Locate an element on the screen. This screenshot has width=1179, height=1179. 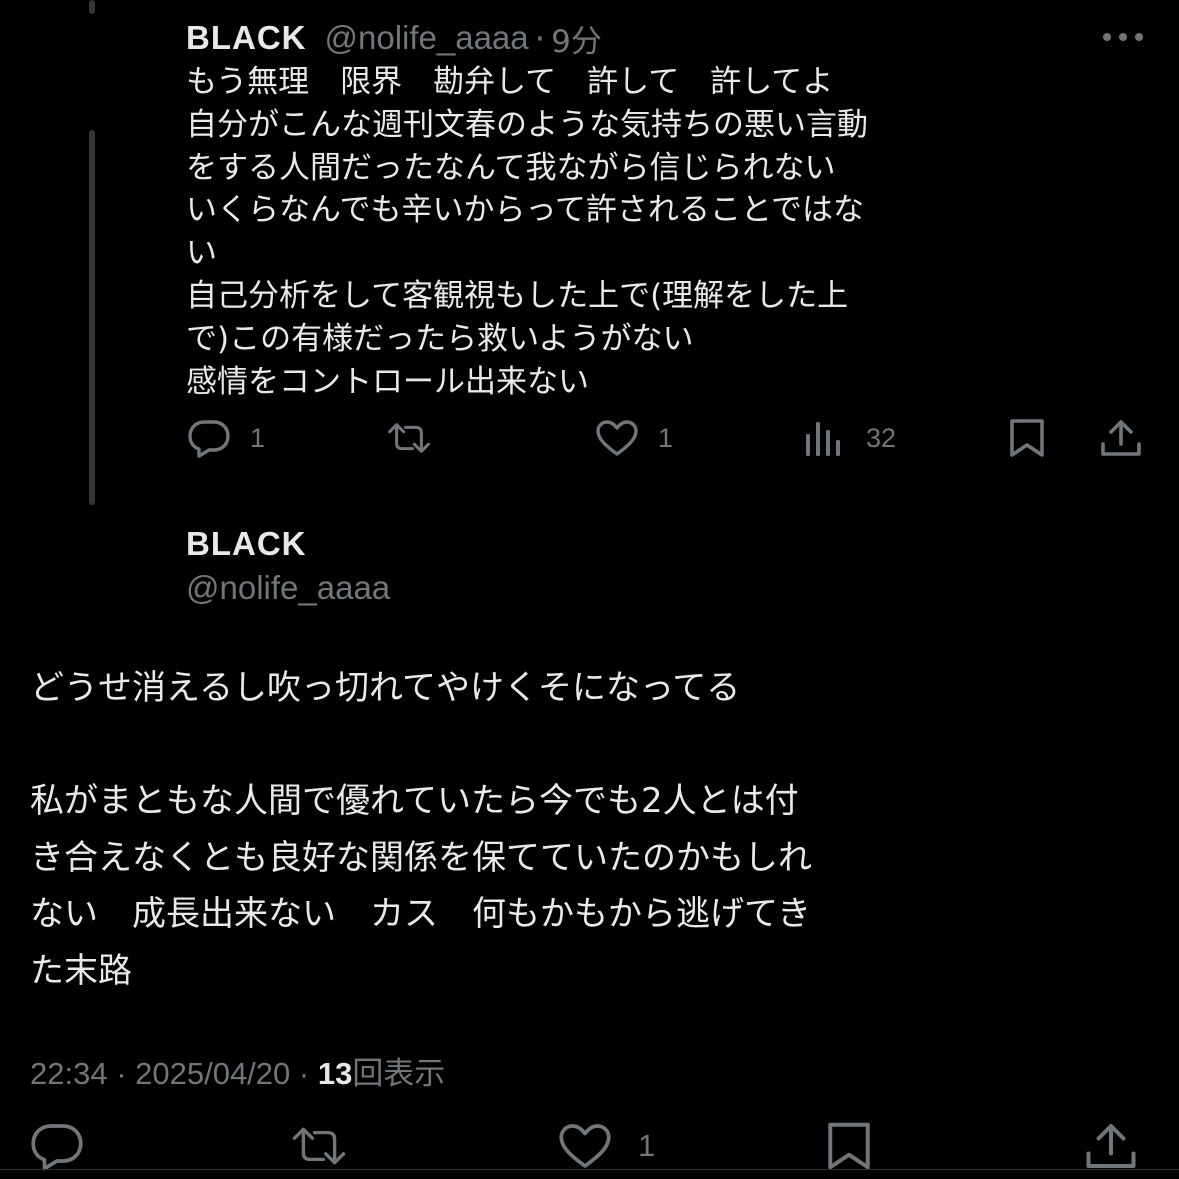
tweet-header: BLACK @nolife_aaaa · 9分 is located at coordinates (666, 38).